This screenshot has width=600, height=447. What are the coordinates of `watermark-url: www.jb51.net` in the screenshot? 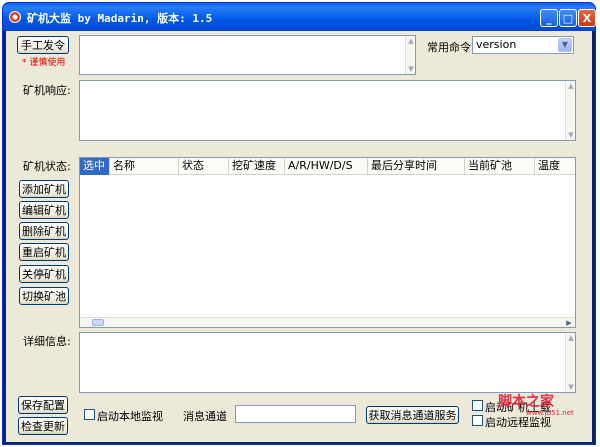 It's located at (550, 413).